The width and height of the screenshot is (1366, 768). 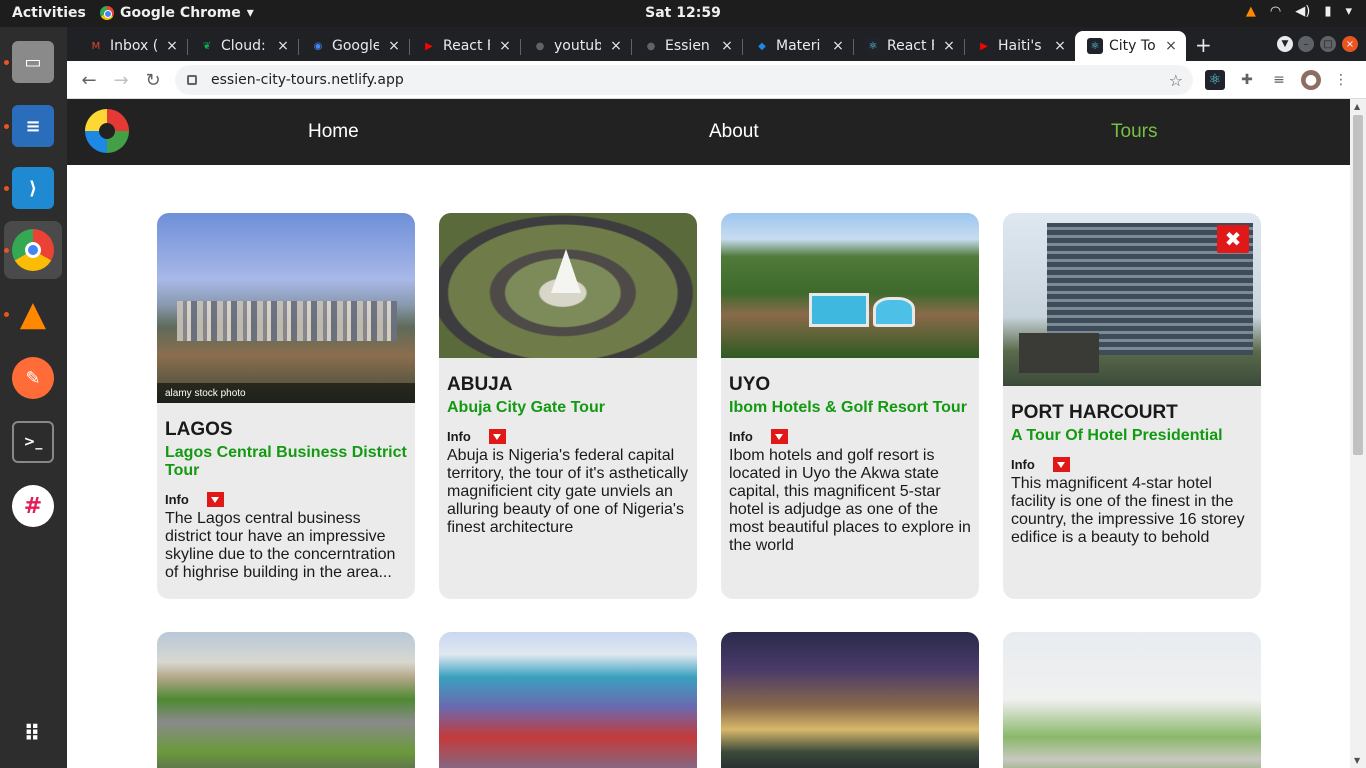 I want to click on app-name: Google Chrome, so click(x=180, y=13).